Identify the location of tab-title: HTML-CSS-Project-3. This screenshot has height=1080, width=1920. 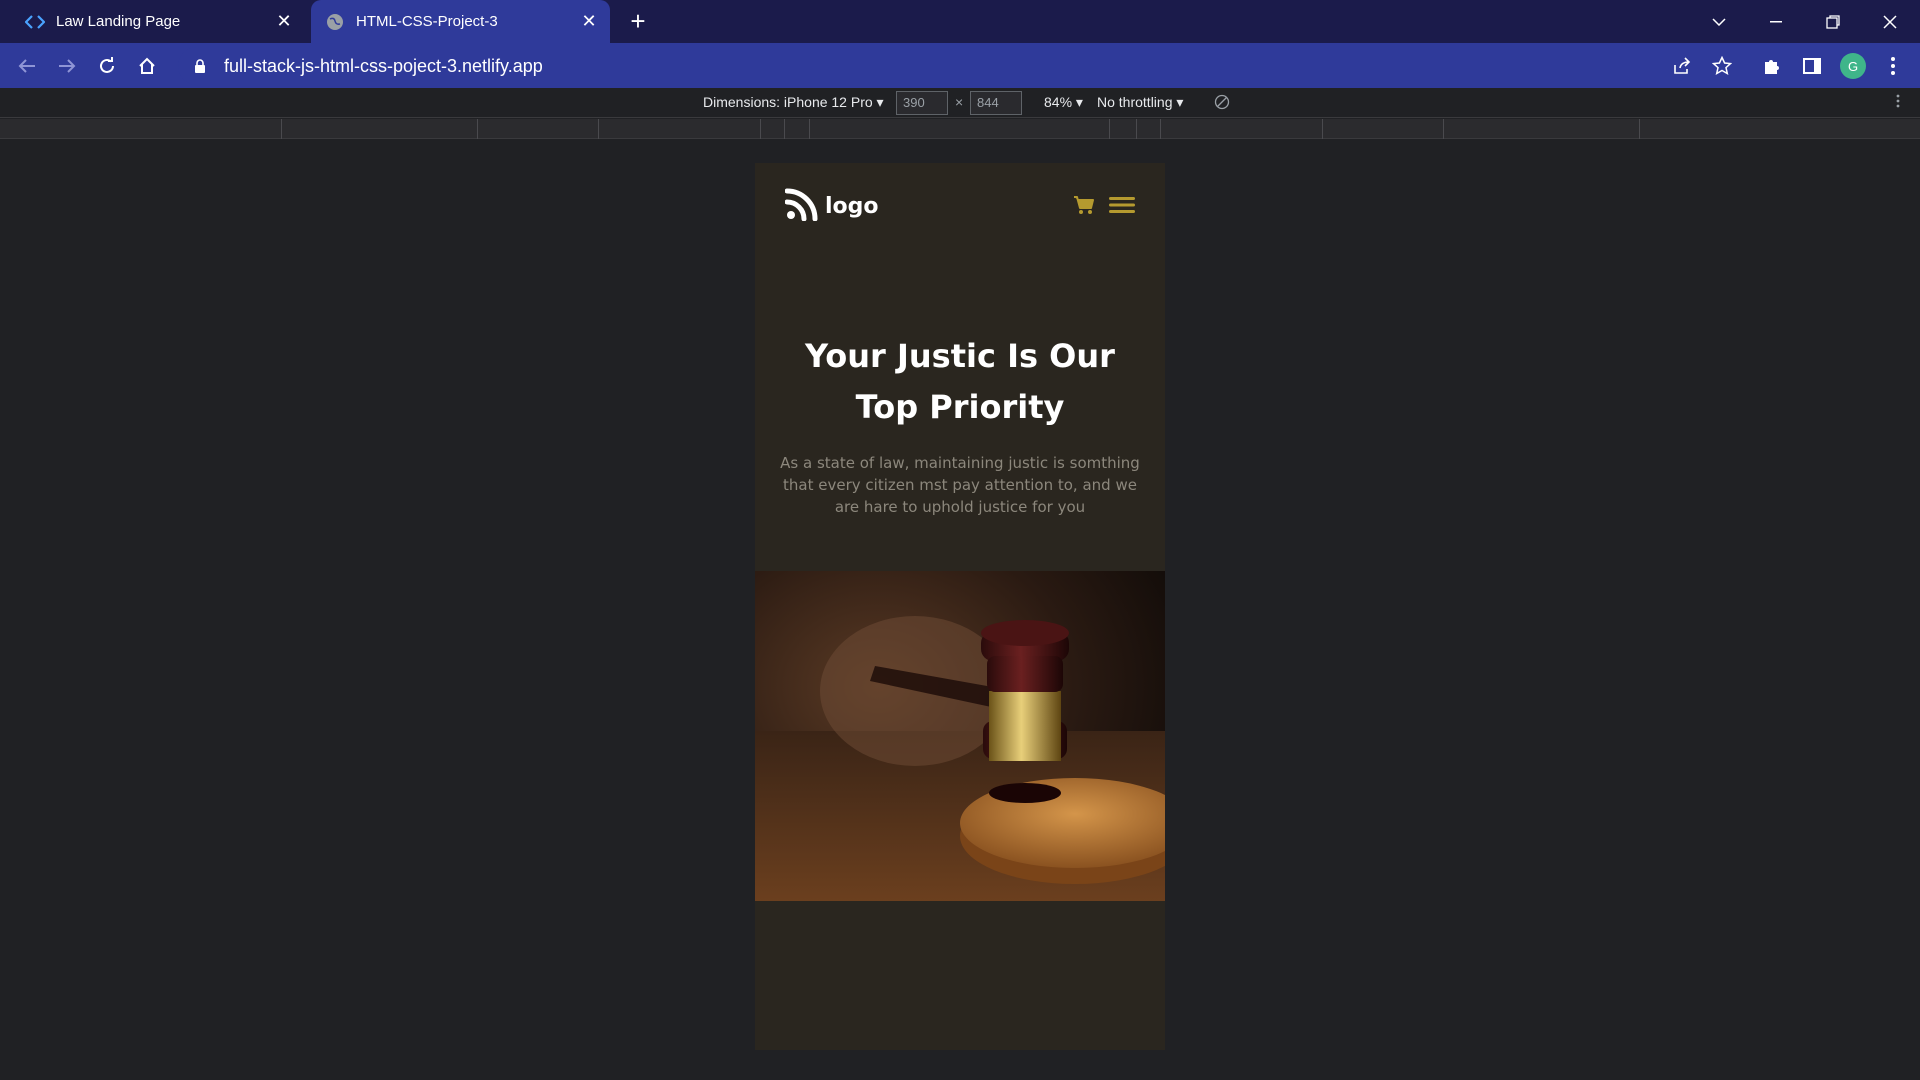
(427, 21).